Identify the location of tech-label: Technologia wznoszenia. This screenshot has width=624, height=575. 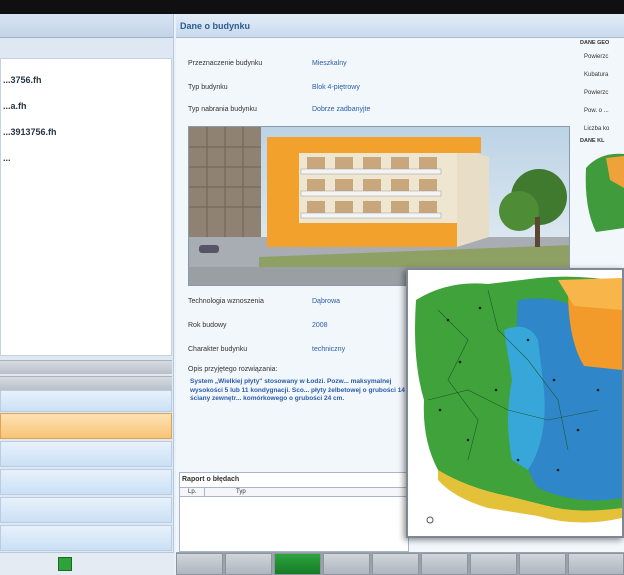
(226, 301).